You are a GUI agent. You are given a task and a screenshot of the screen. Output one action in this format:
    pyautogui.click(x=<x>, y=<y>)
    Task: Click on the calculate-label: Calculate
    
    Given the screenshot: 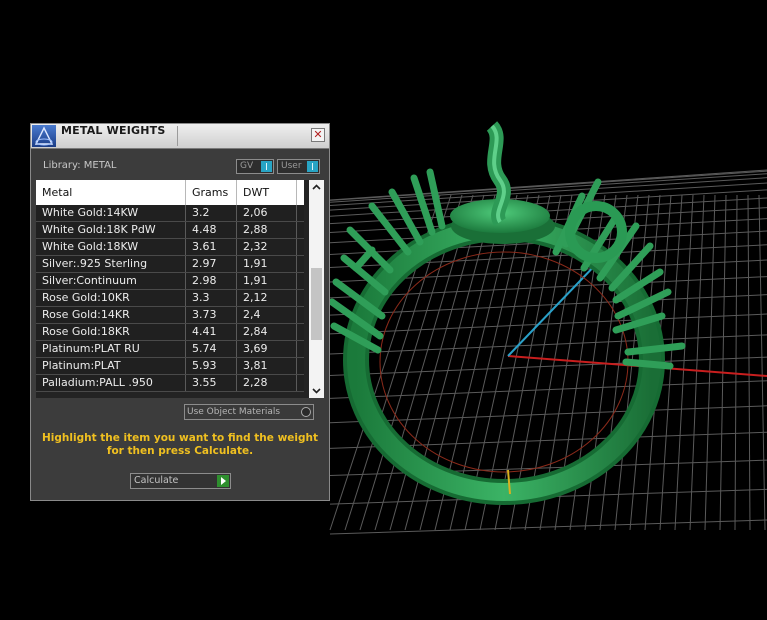 What is the action you would take?
    pyautogui.click(x=156, y=480)
    